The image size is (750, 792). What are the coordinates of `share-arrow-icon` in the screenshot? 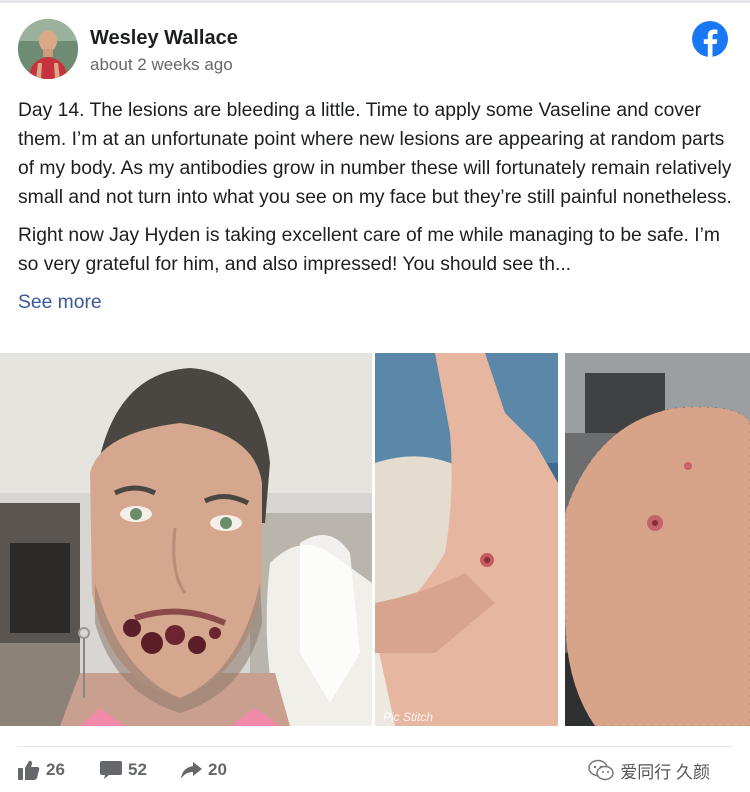 It's located at (191, 770).